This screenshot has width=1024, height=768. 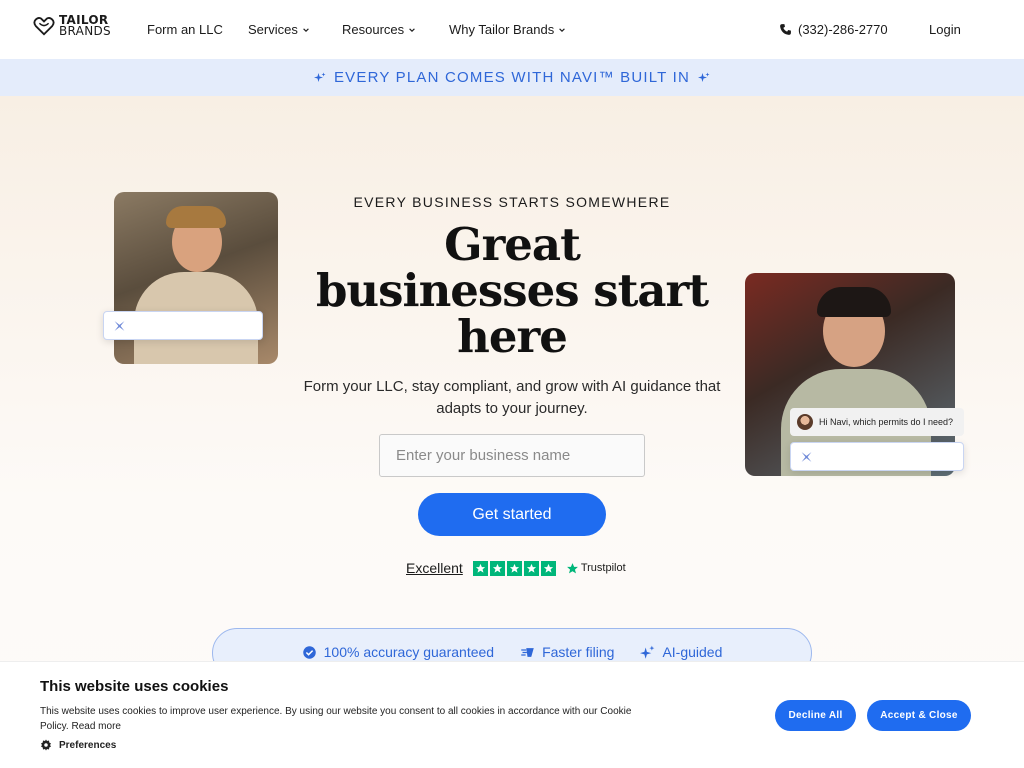 I want to click on feature-accuracy: 100% accuracy guaranteed, so click(x=398, y=652).